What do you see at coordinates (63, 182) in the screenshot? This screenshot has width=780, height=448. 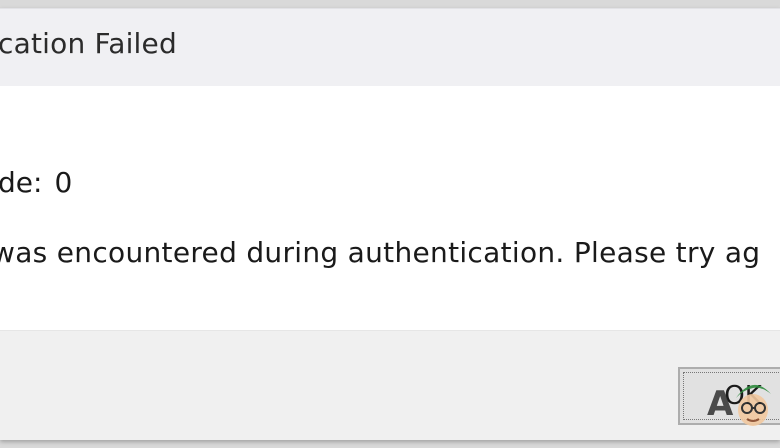 I see `error-code-value: 0` at bounding box center [63, 182].